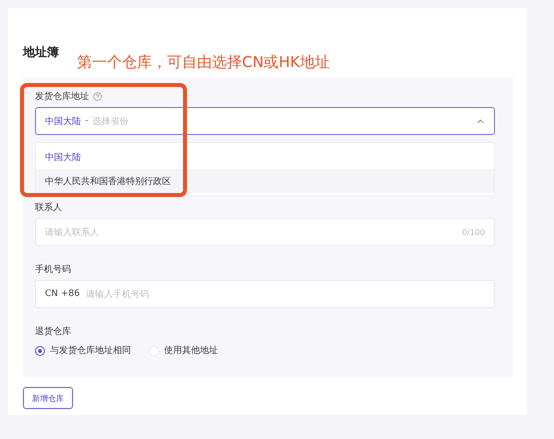 This screenshot has height=439, width=554. Describe the element at coordinates (97, 96) in the screenshot. I see `help-icon` at that location.